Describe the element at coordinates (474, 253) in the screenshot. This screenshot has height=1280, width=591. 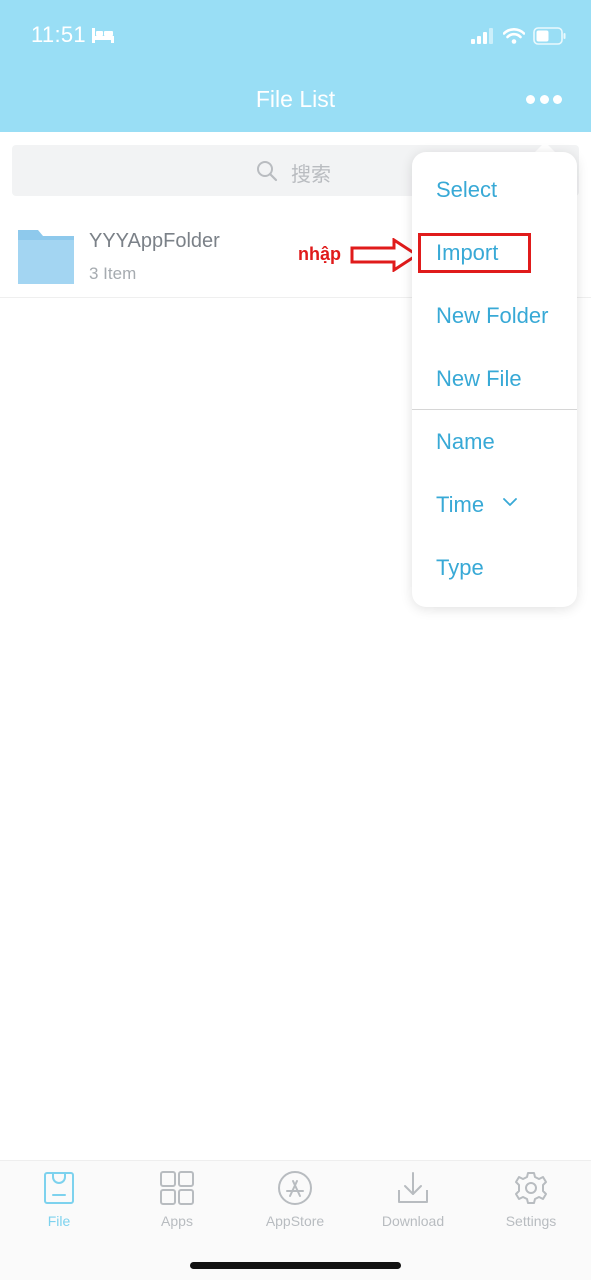
I see `annotation-highlight-box` at that location.